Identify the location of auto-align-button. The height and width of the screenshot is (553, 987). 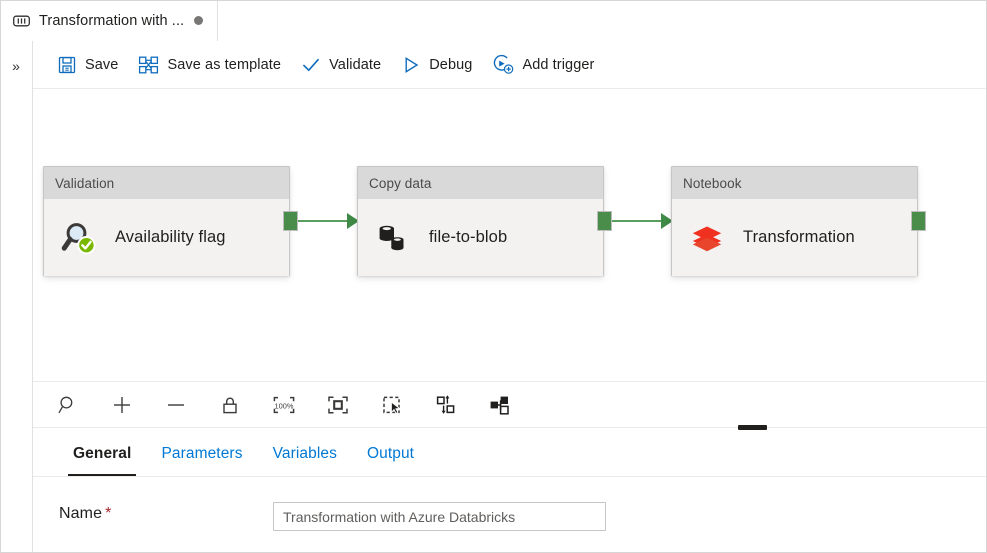
(446, 405).